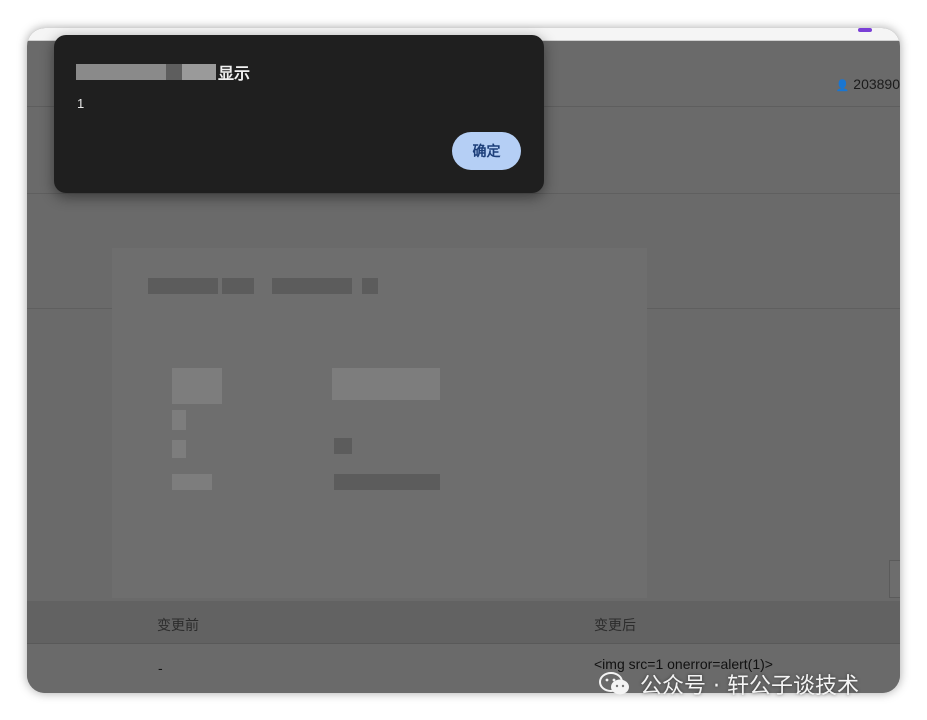 Image resolution: width=927 pixels, height=720 pixels. I want to click on divider, so click(463, 193).